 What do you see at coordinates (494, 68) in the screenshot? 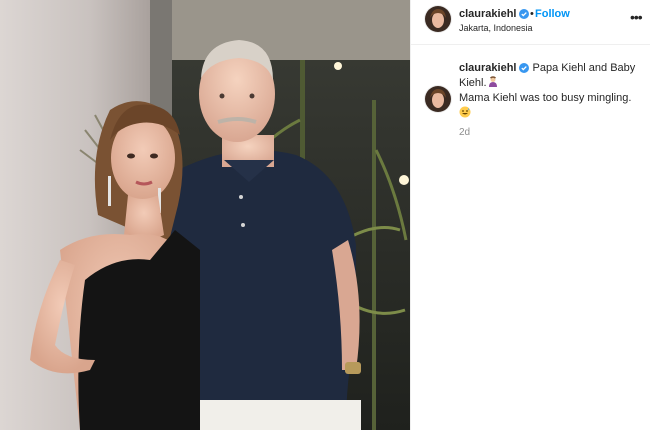
I see `caption-username: claurakiehl` at bounding box center [494, 68].